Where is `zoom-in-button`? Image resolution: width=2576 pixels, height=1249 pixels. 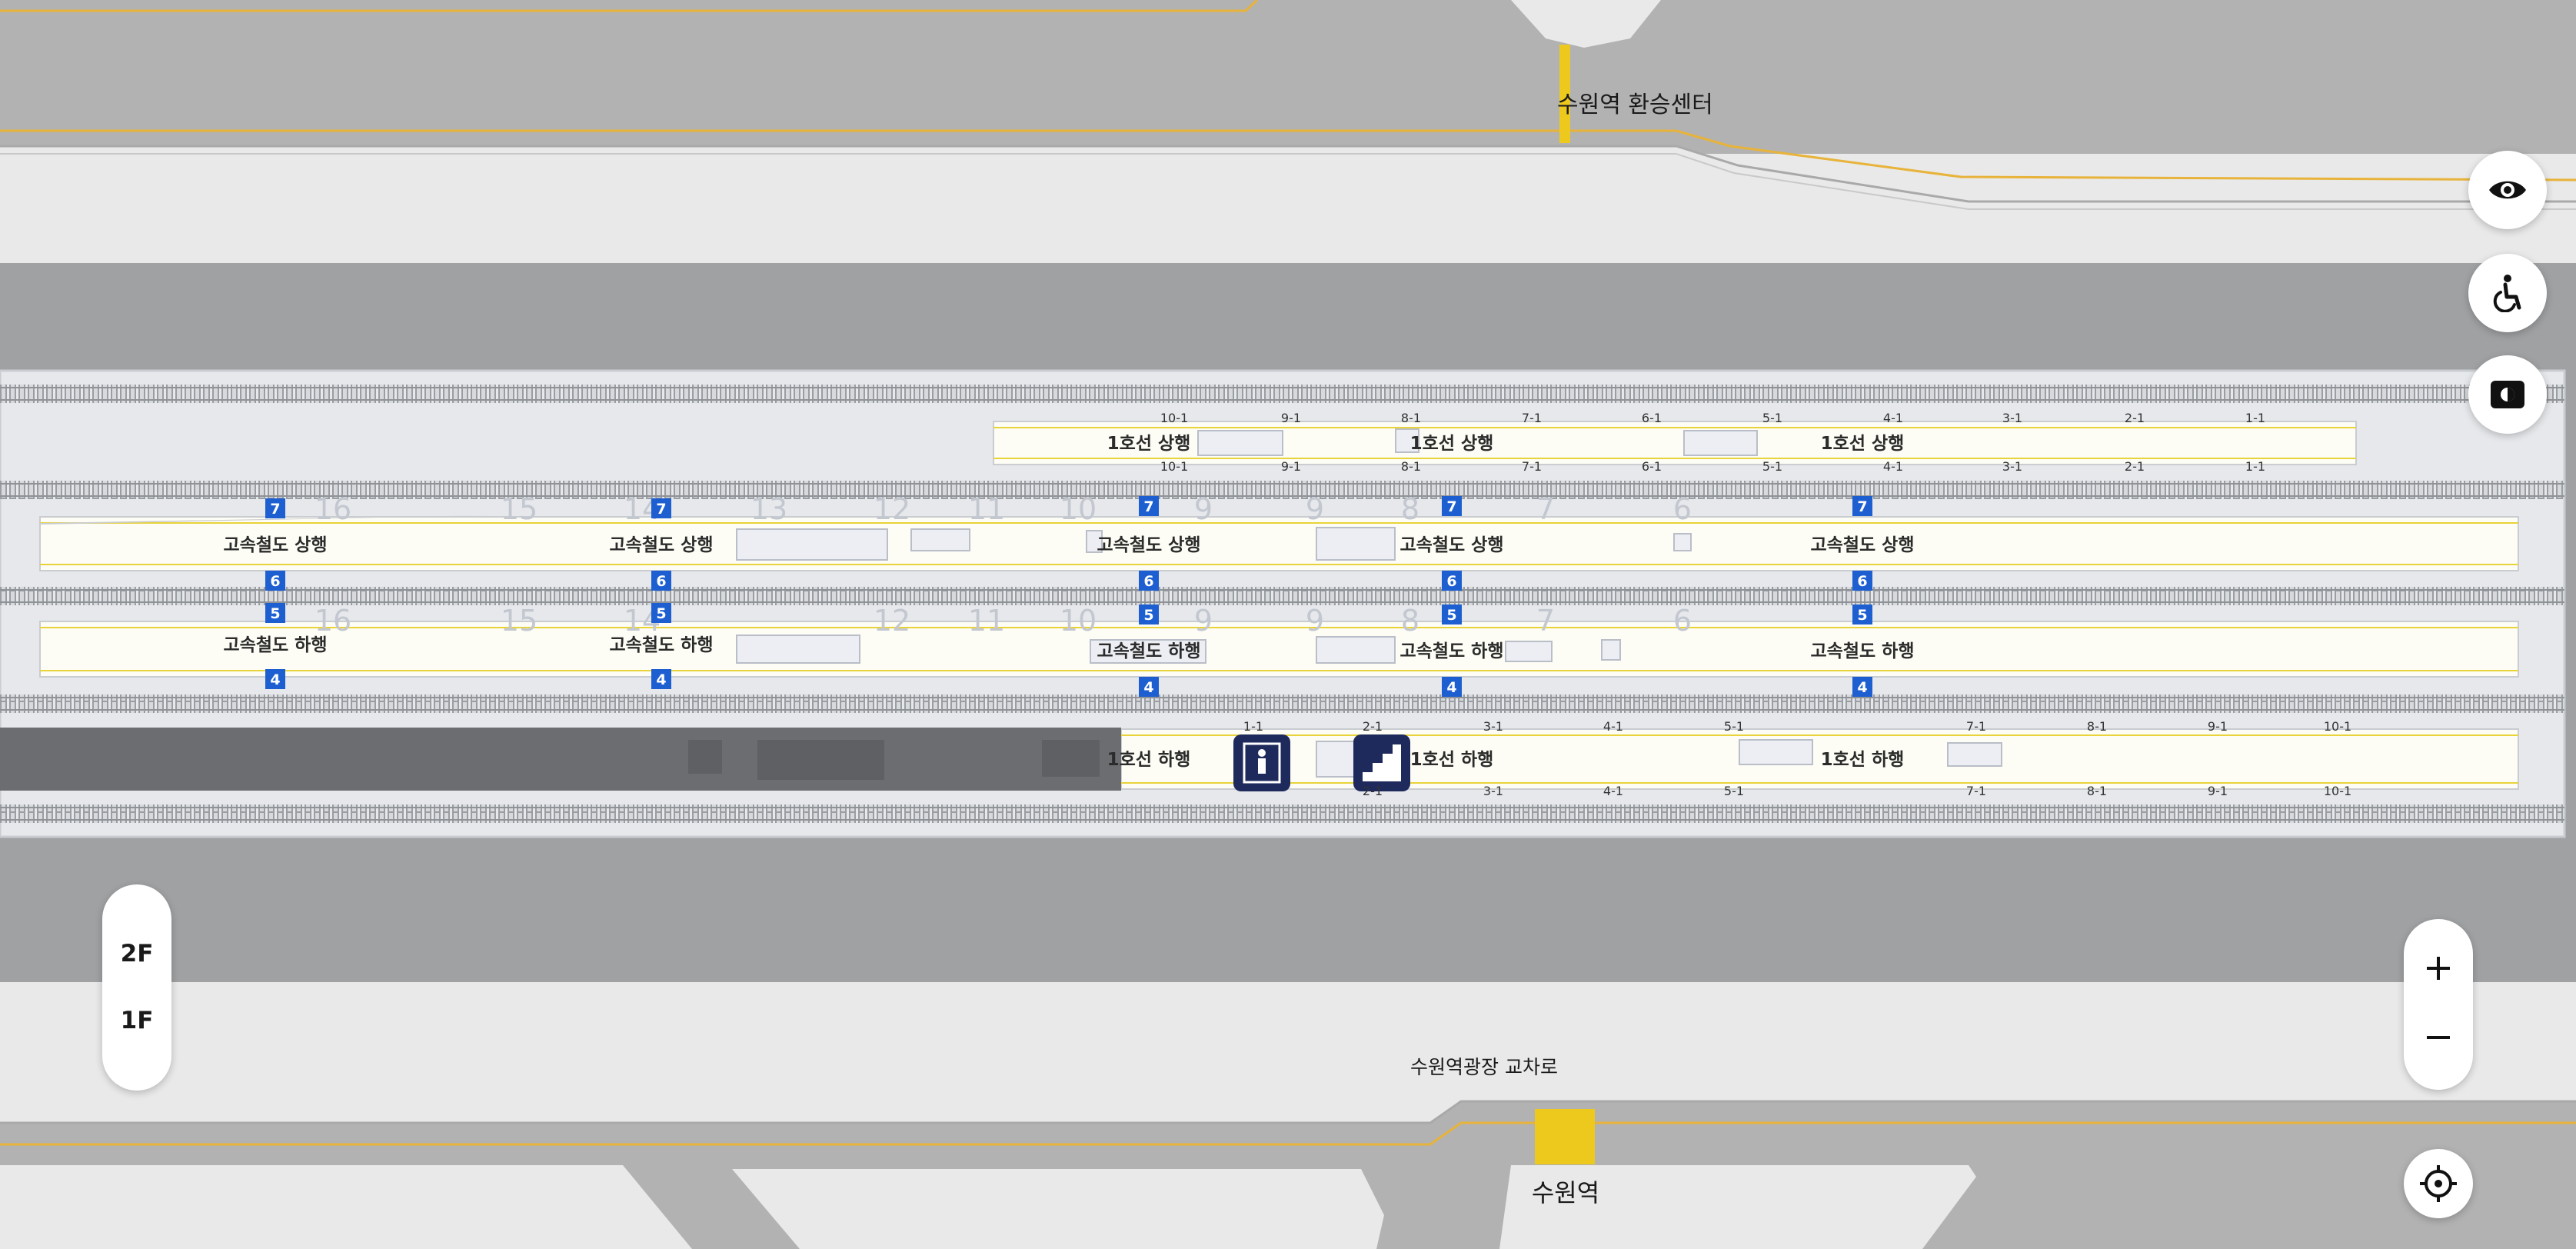
zoom-in-button is located at coordinates (2438, 968).